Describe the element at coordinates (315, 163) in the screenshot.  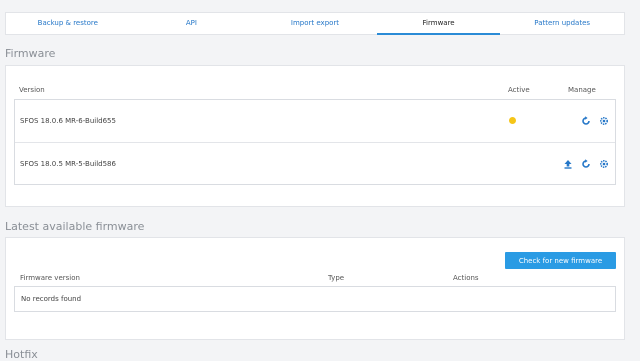
I see `table-row: SFOS 18.0.5 MR-5-Build586` at that location.